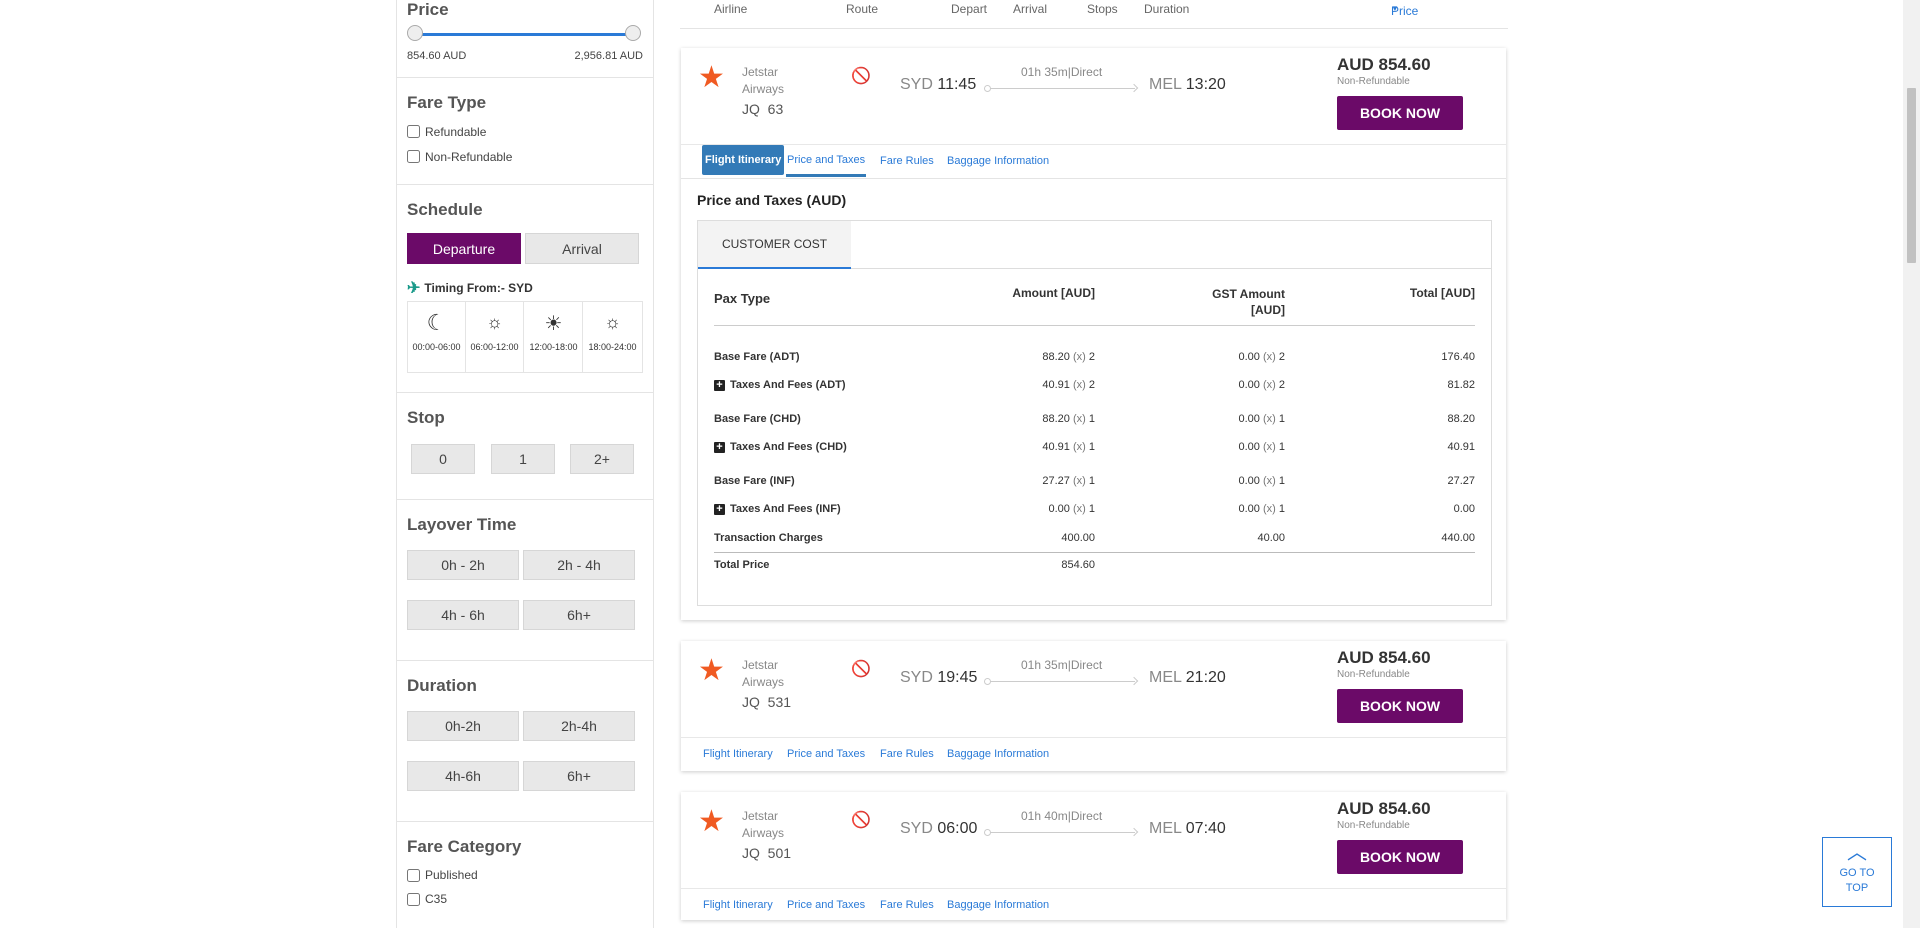 The image size is (1920, 934). Describe the element at coordinates (413, 899) in the screenshot. I see `c35-checkbox` at that location.